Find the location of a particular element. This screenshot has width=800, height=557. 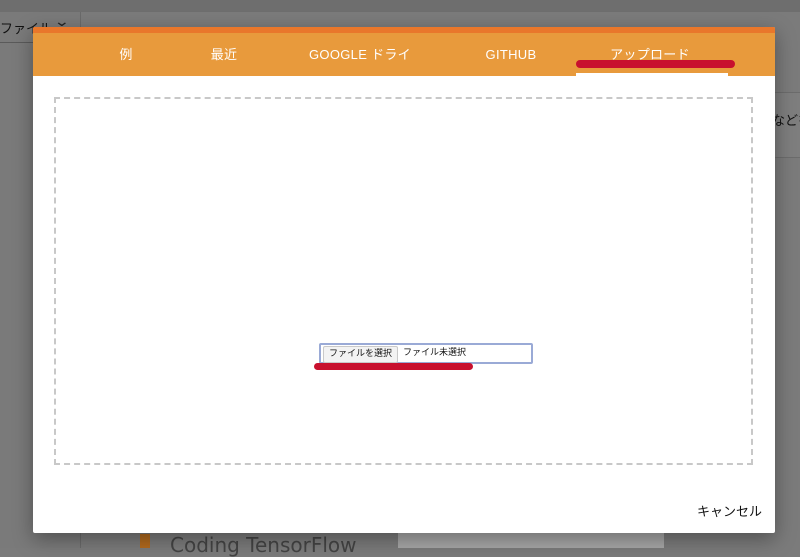

tab-upload: アップロード is located at coordinates (650, 54).